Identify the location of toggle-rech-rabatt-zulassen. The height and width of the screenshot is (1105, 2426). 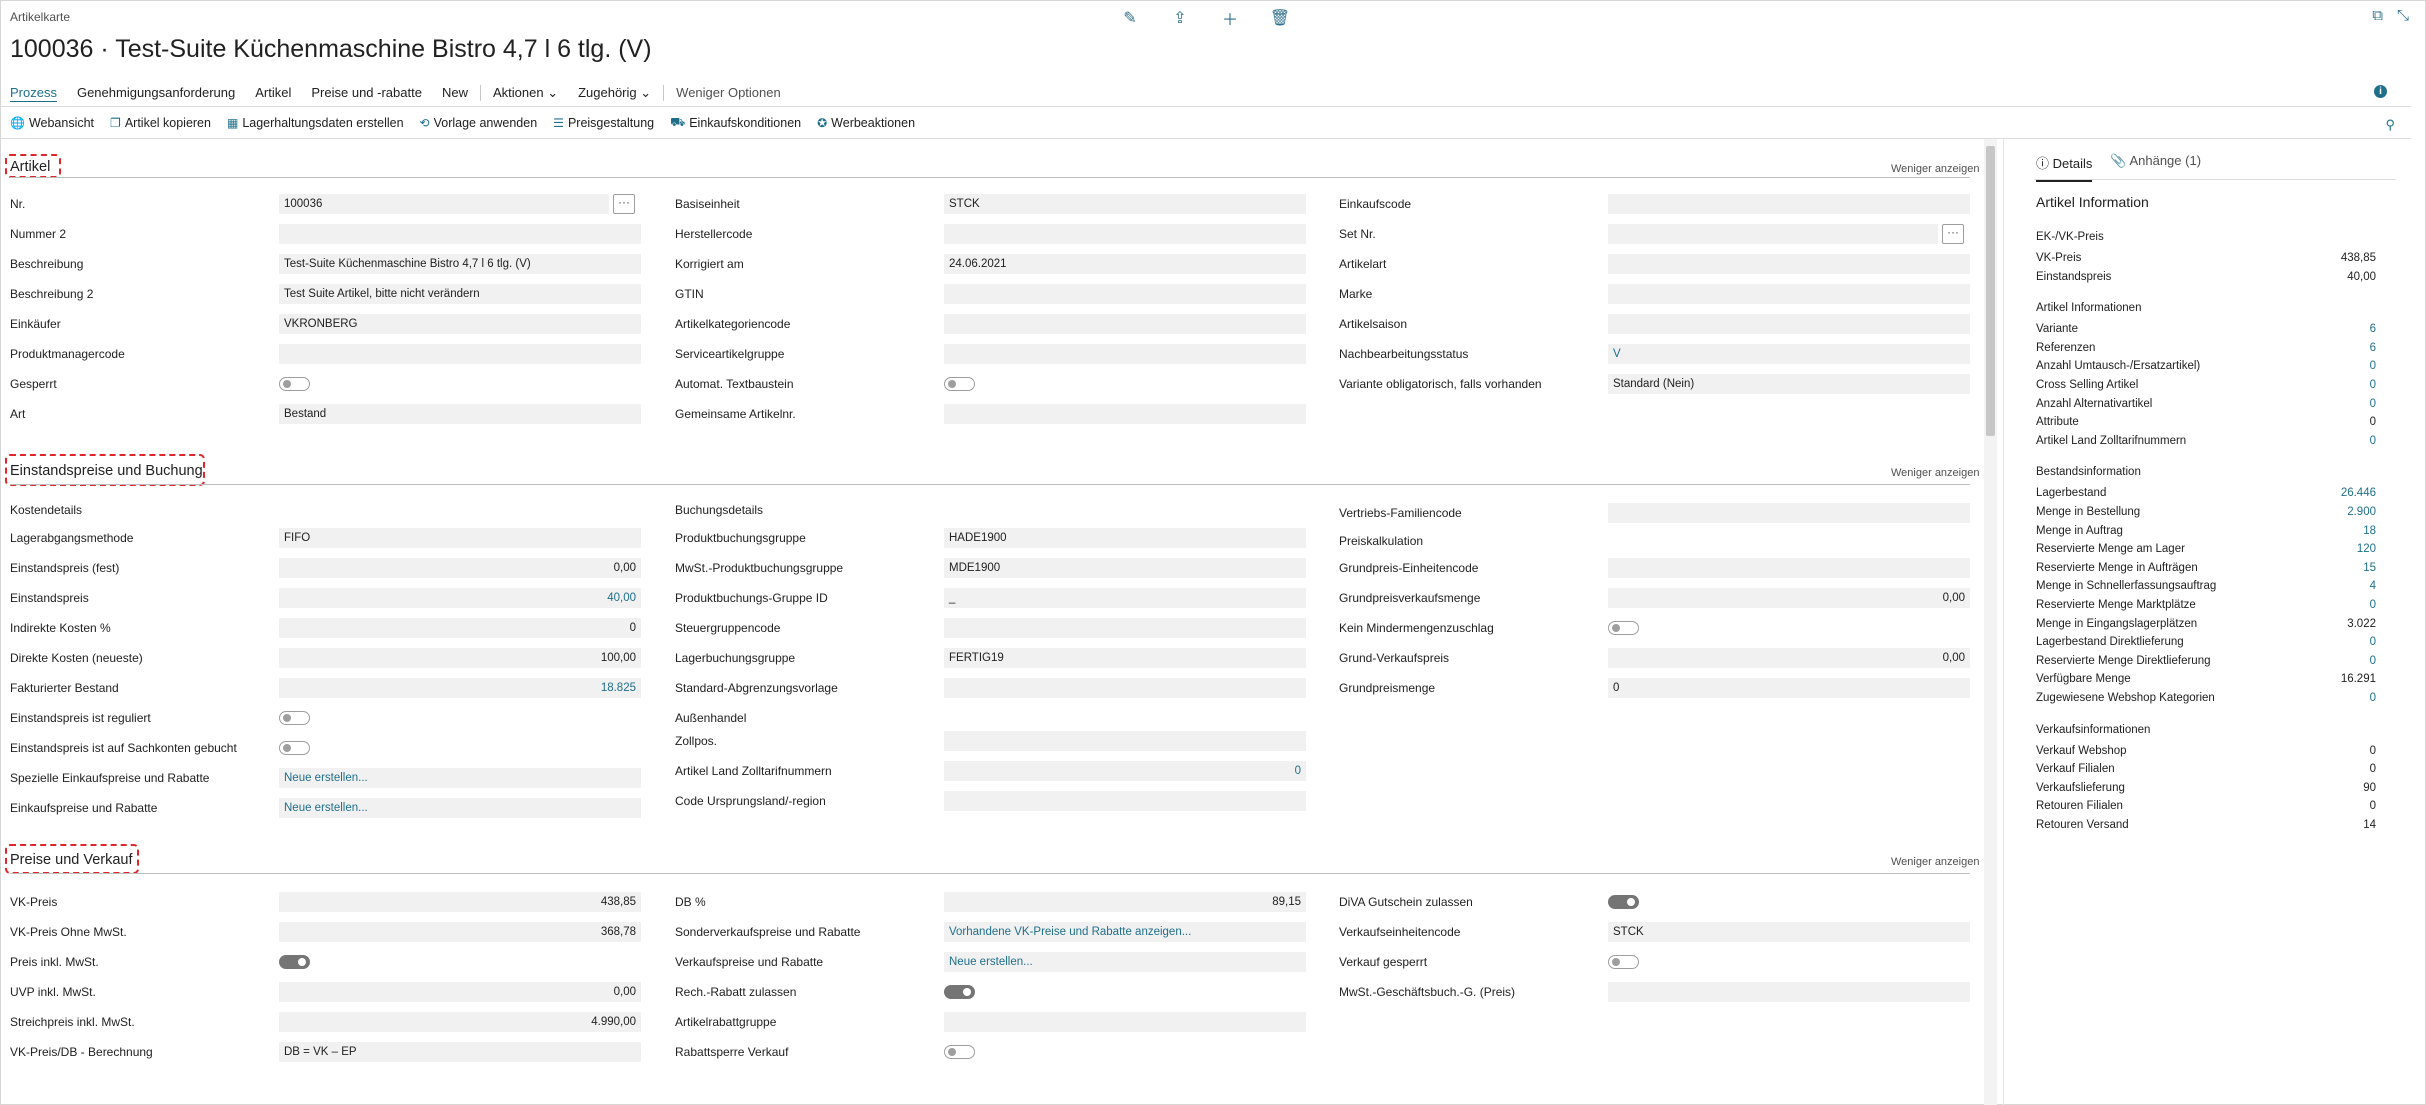
(959, 992).